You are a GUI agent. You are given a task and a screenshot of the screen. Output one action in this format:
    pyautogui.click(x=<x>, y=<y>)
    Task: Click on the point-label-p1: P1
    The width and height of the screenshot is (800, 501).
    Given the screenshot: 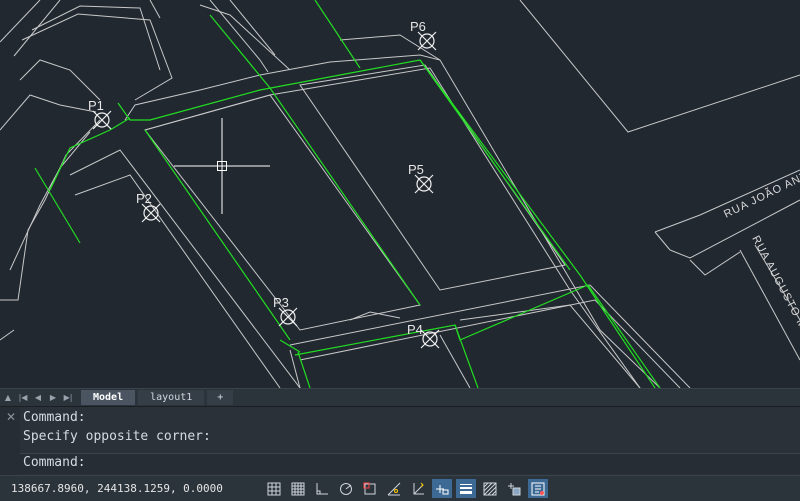 What is the action you would take?
    pyautogui.click(x=96, y=105)
    